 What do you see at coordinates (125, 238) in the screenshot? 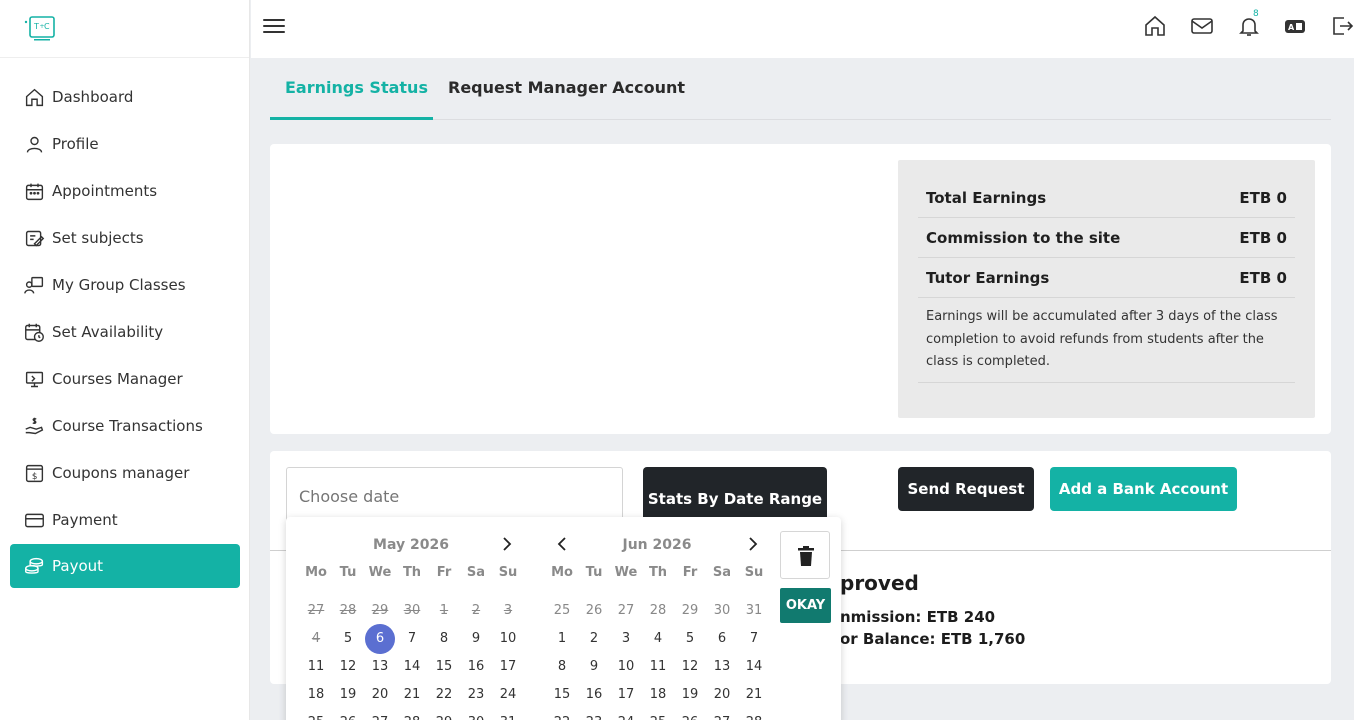
I see `sidebar-item-set-subjects: Set subjects` at bounding box center [125, 238].